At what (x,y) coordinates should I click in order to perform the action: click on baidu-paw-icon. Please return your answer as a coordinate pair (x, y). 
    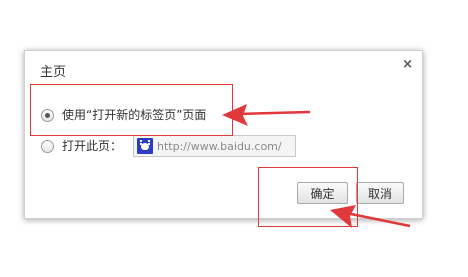
    Looking at the image, I should click on (145, 146).